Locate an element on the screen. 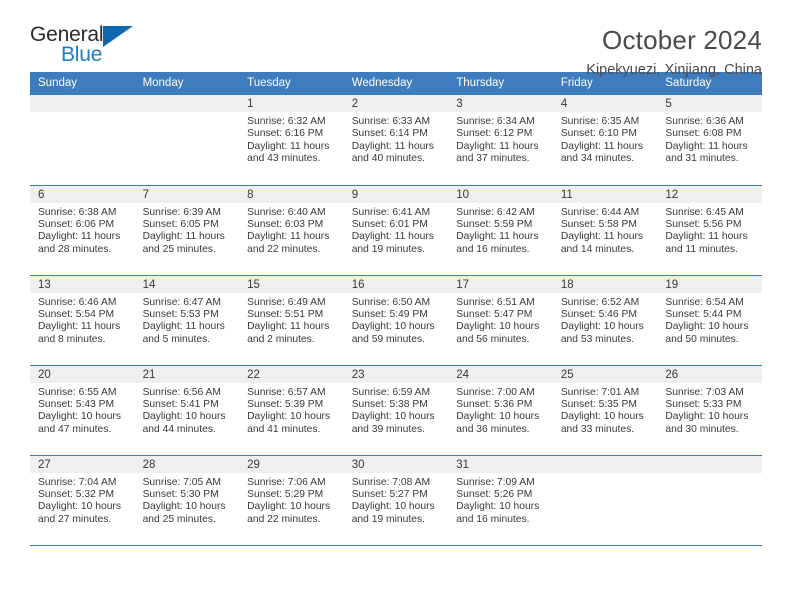 This screenshot has height=612, width=792. sunrise-text: Sunrise: 6:38 AM is located at coordinates (77, 212).